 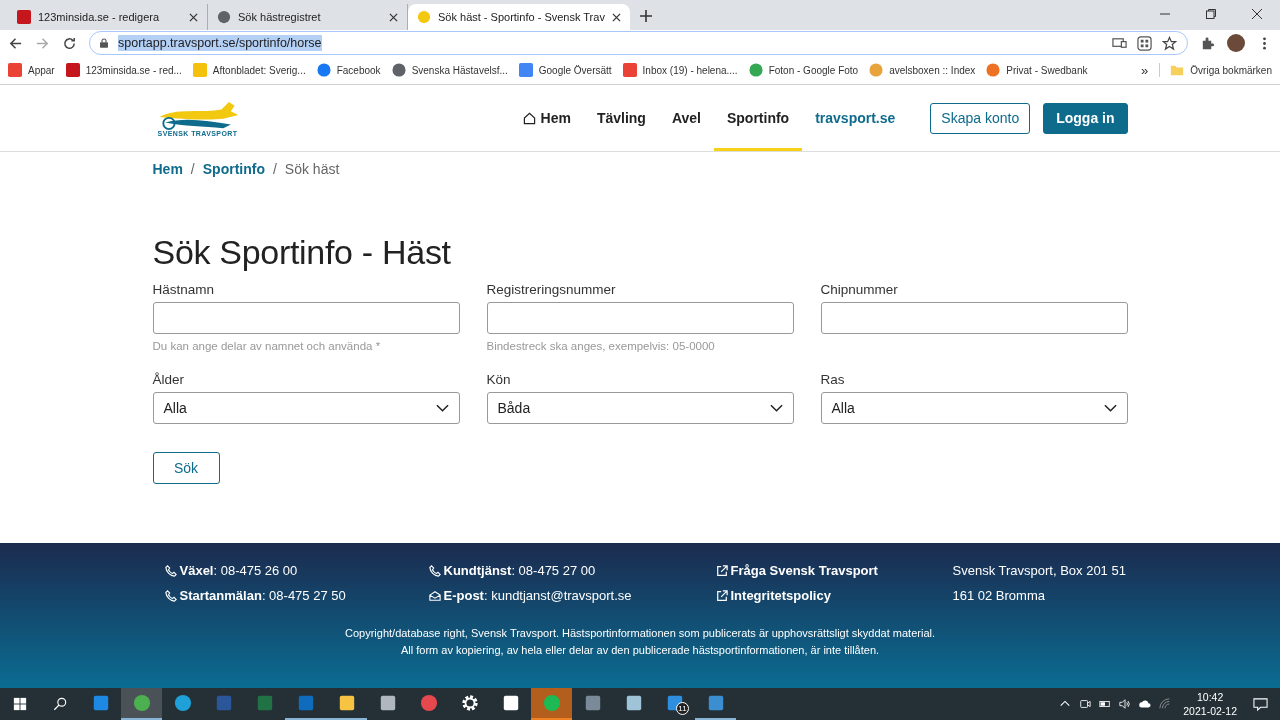 I want to click on nav-link: travsport.se, so click(x=855, y=118).